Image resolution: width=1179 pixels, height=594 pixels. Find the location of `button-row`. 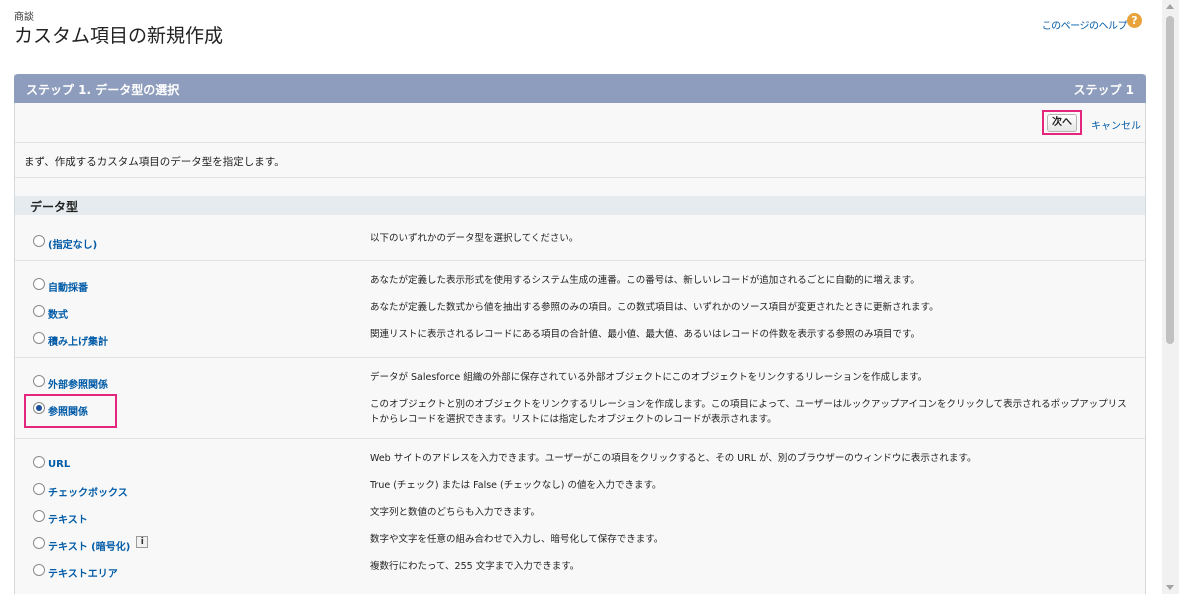

button-row is located at coordinates (580, 123).